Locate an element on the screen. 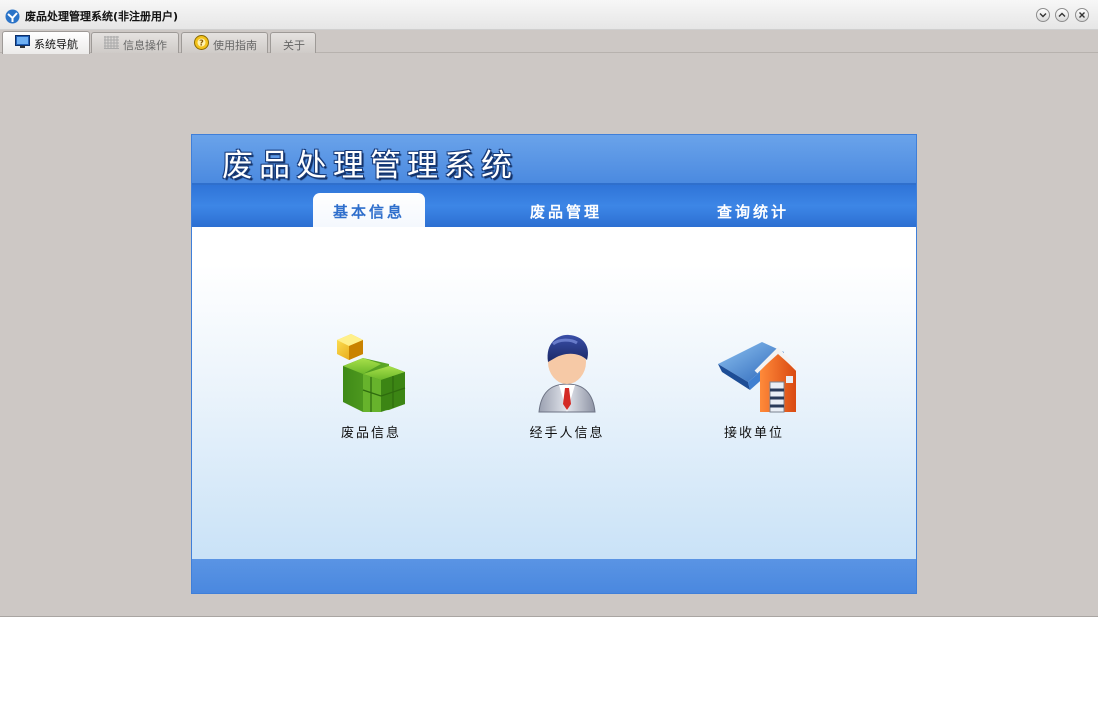 This screenshot has width=1098, height=711. tab-info-operation: 信息操作 is located at coordinates (135, 42).